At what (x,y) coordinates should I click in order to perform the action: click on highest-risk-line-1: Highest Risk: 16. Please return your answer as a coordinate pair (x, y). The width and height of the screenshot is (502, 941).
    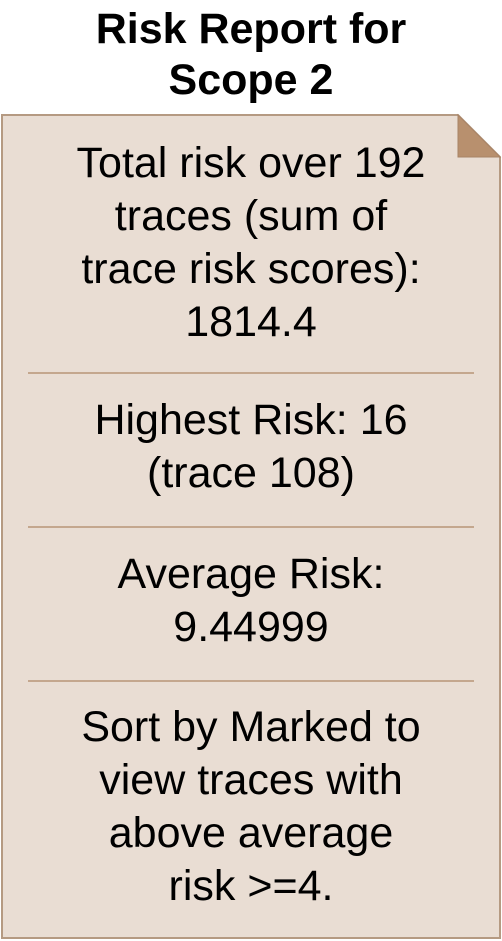
    Looking at the image, I should click on (251, 420).